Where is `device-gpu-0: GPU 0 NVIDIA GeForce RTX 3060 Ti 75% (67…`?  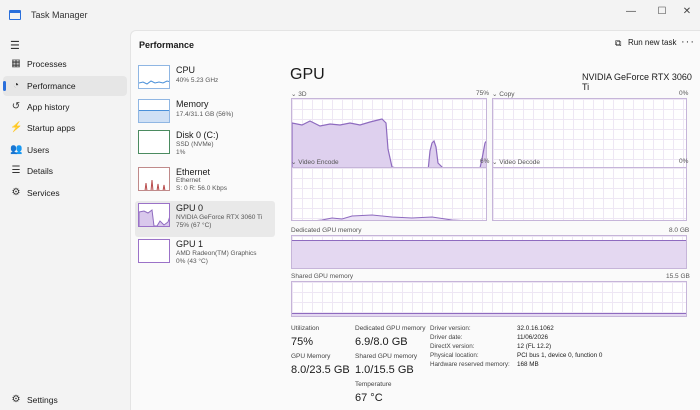 device-gpu-0: GPU 0 NVIDIA GeForce RTX 3060 Ti 75% (67… is located at coordinates (205, 219).